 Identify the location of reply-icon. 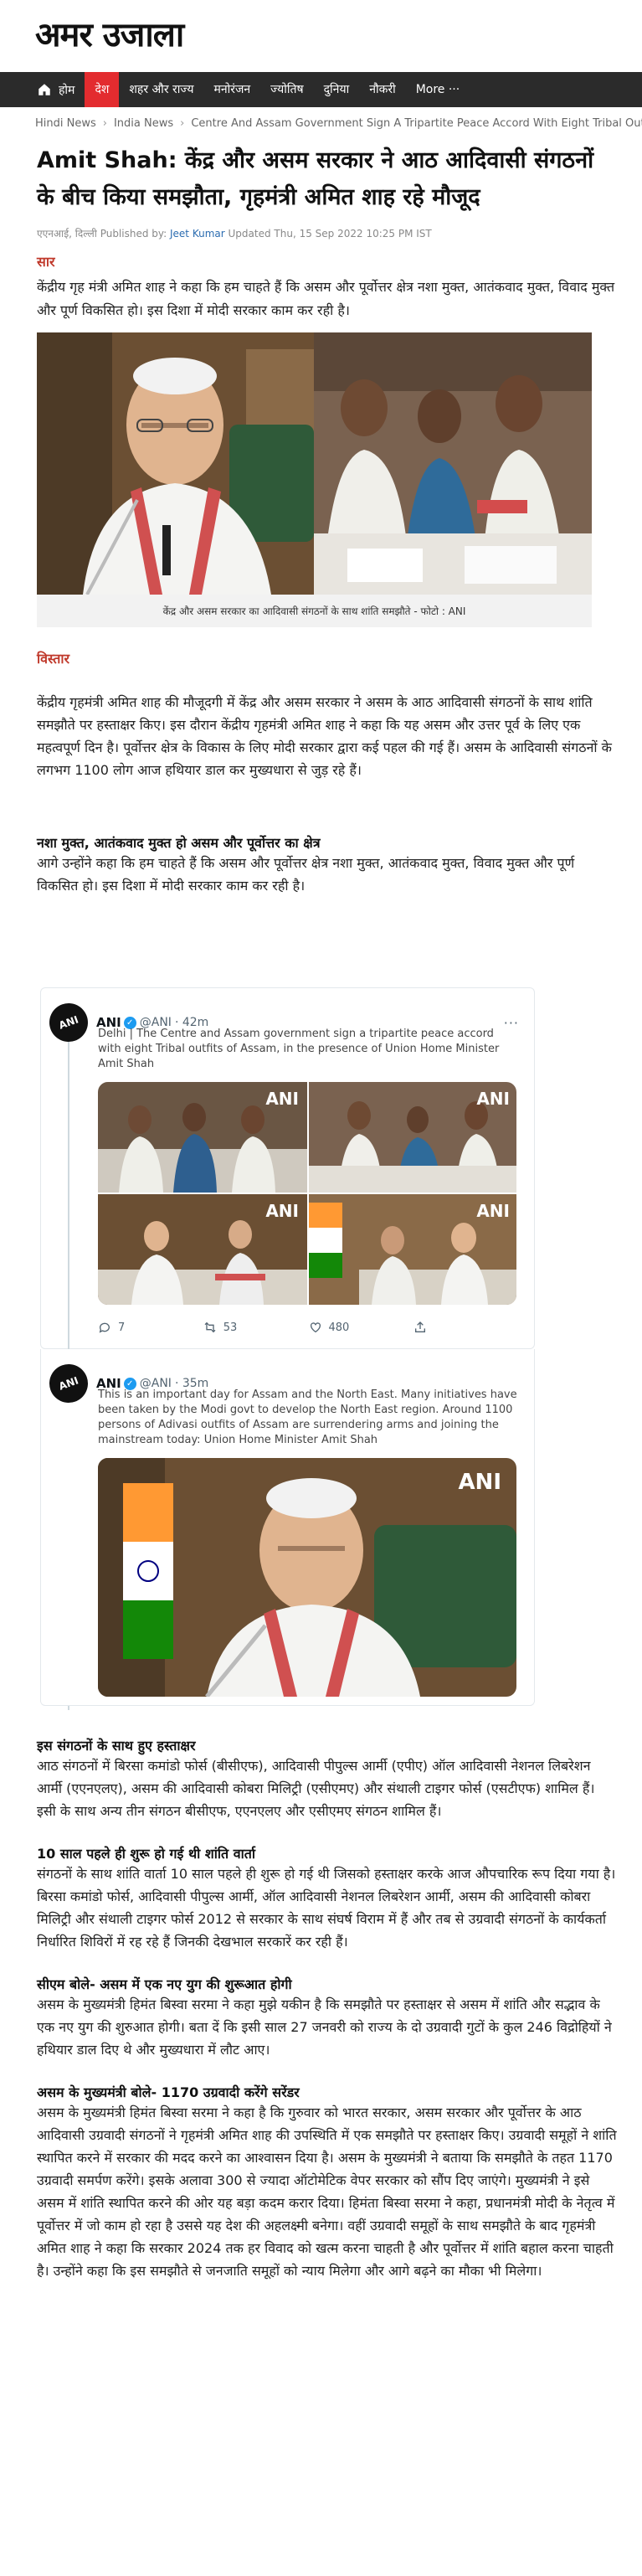
(104, 1327).